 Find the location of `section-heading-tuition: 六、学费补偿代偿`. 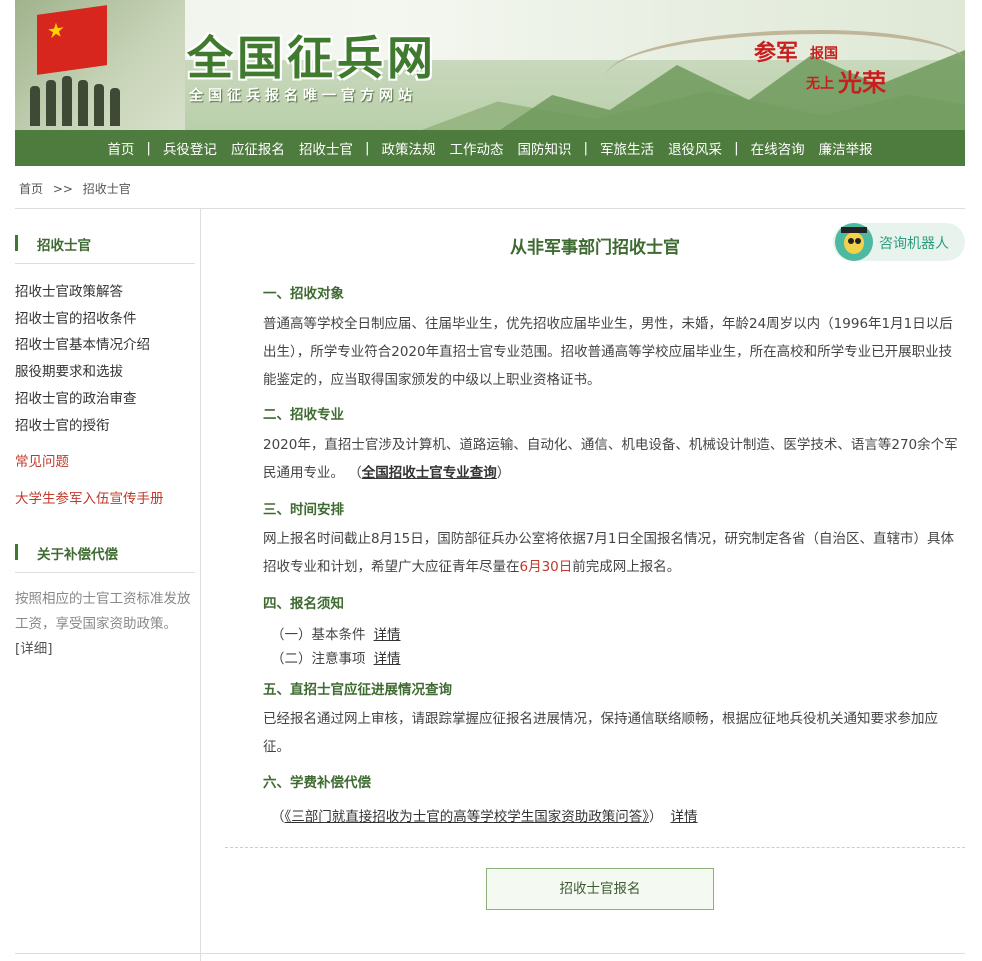

section-heading-tuition: 六、学费补偿代偿 is located at coordinates (317, 783).